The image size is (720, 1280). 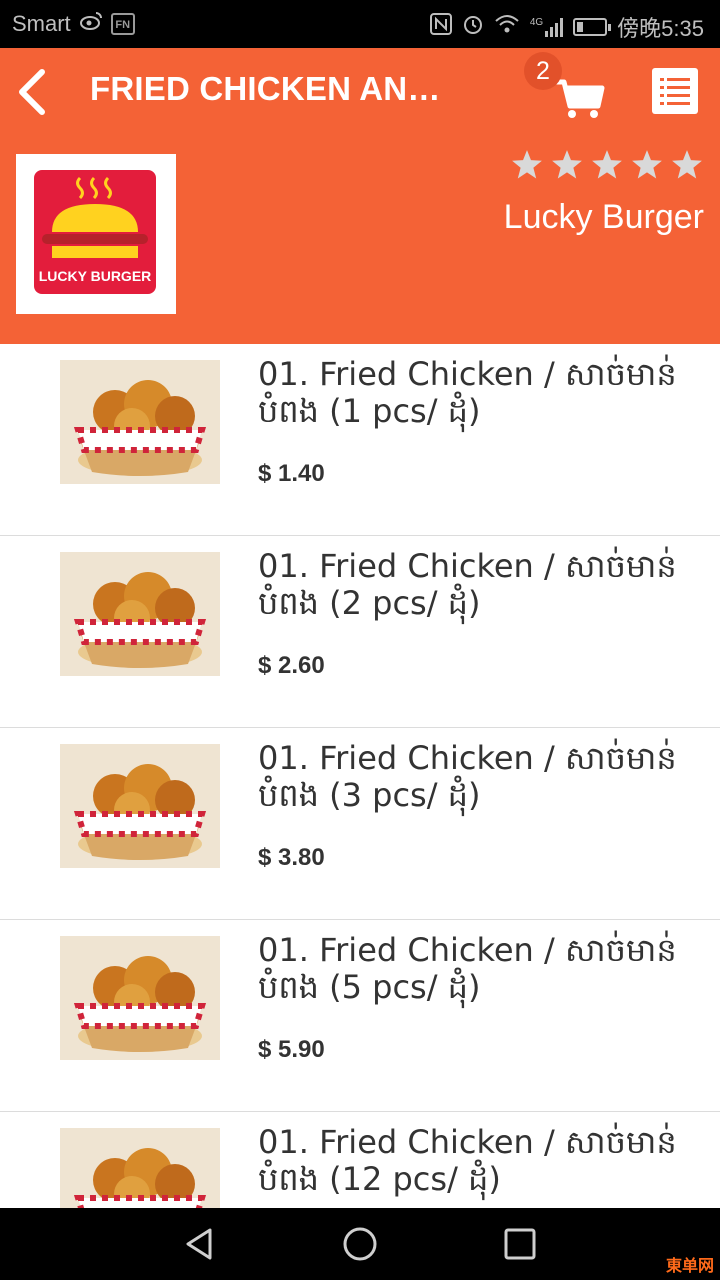 What do you see at coordinates (291, 473) in the screenshot?
I see `item-price: $ 1.40` at bounding box center [291, 473].